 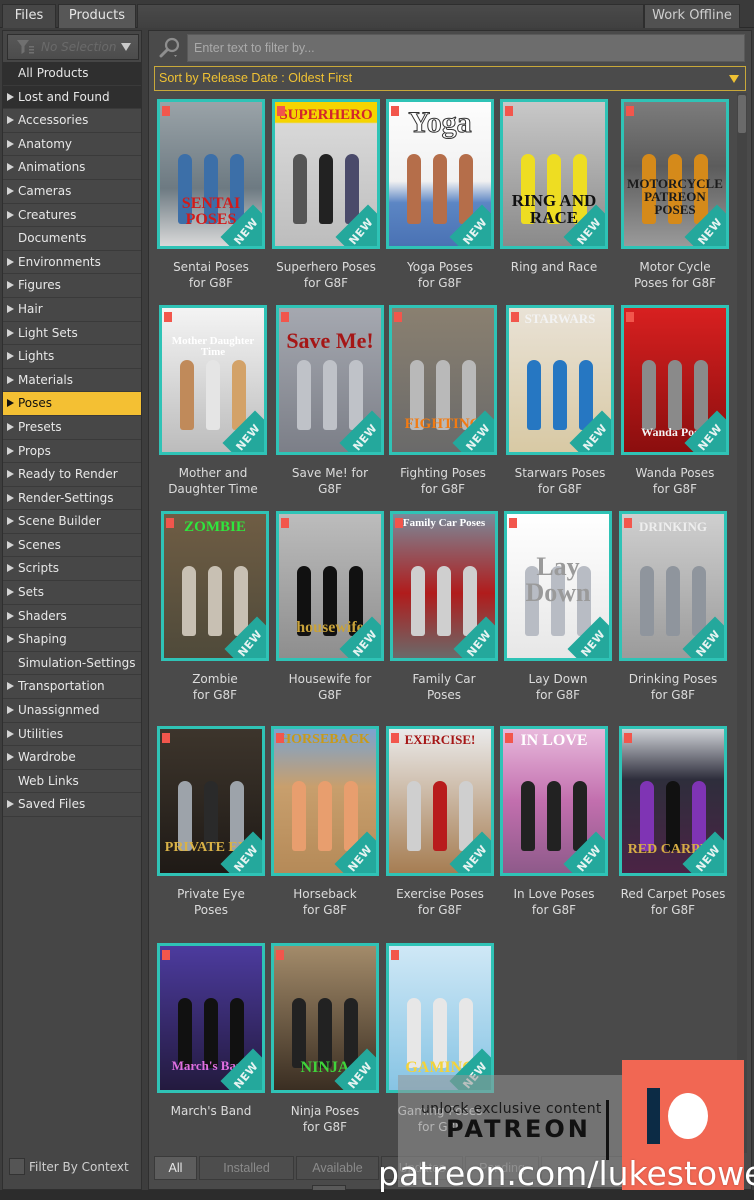 I want to click on product-label: Red Carpet Poses for G8F, so click(x=673, y=902).